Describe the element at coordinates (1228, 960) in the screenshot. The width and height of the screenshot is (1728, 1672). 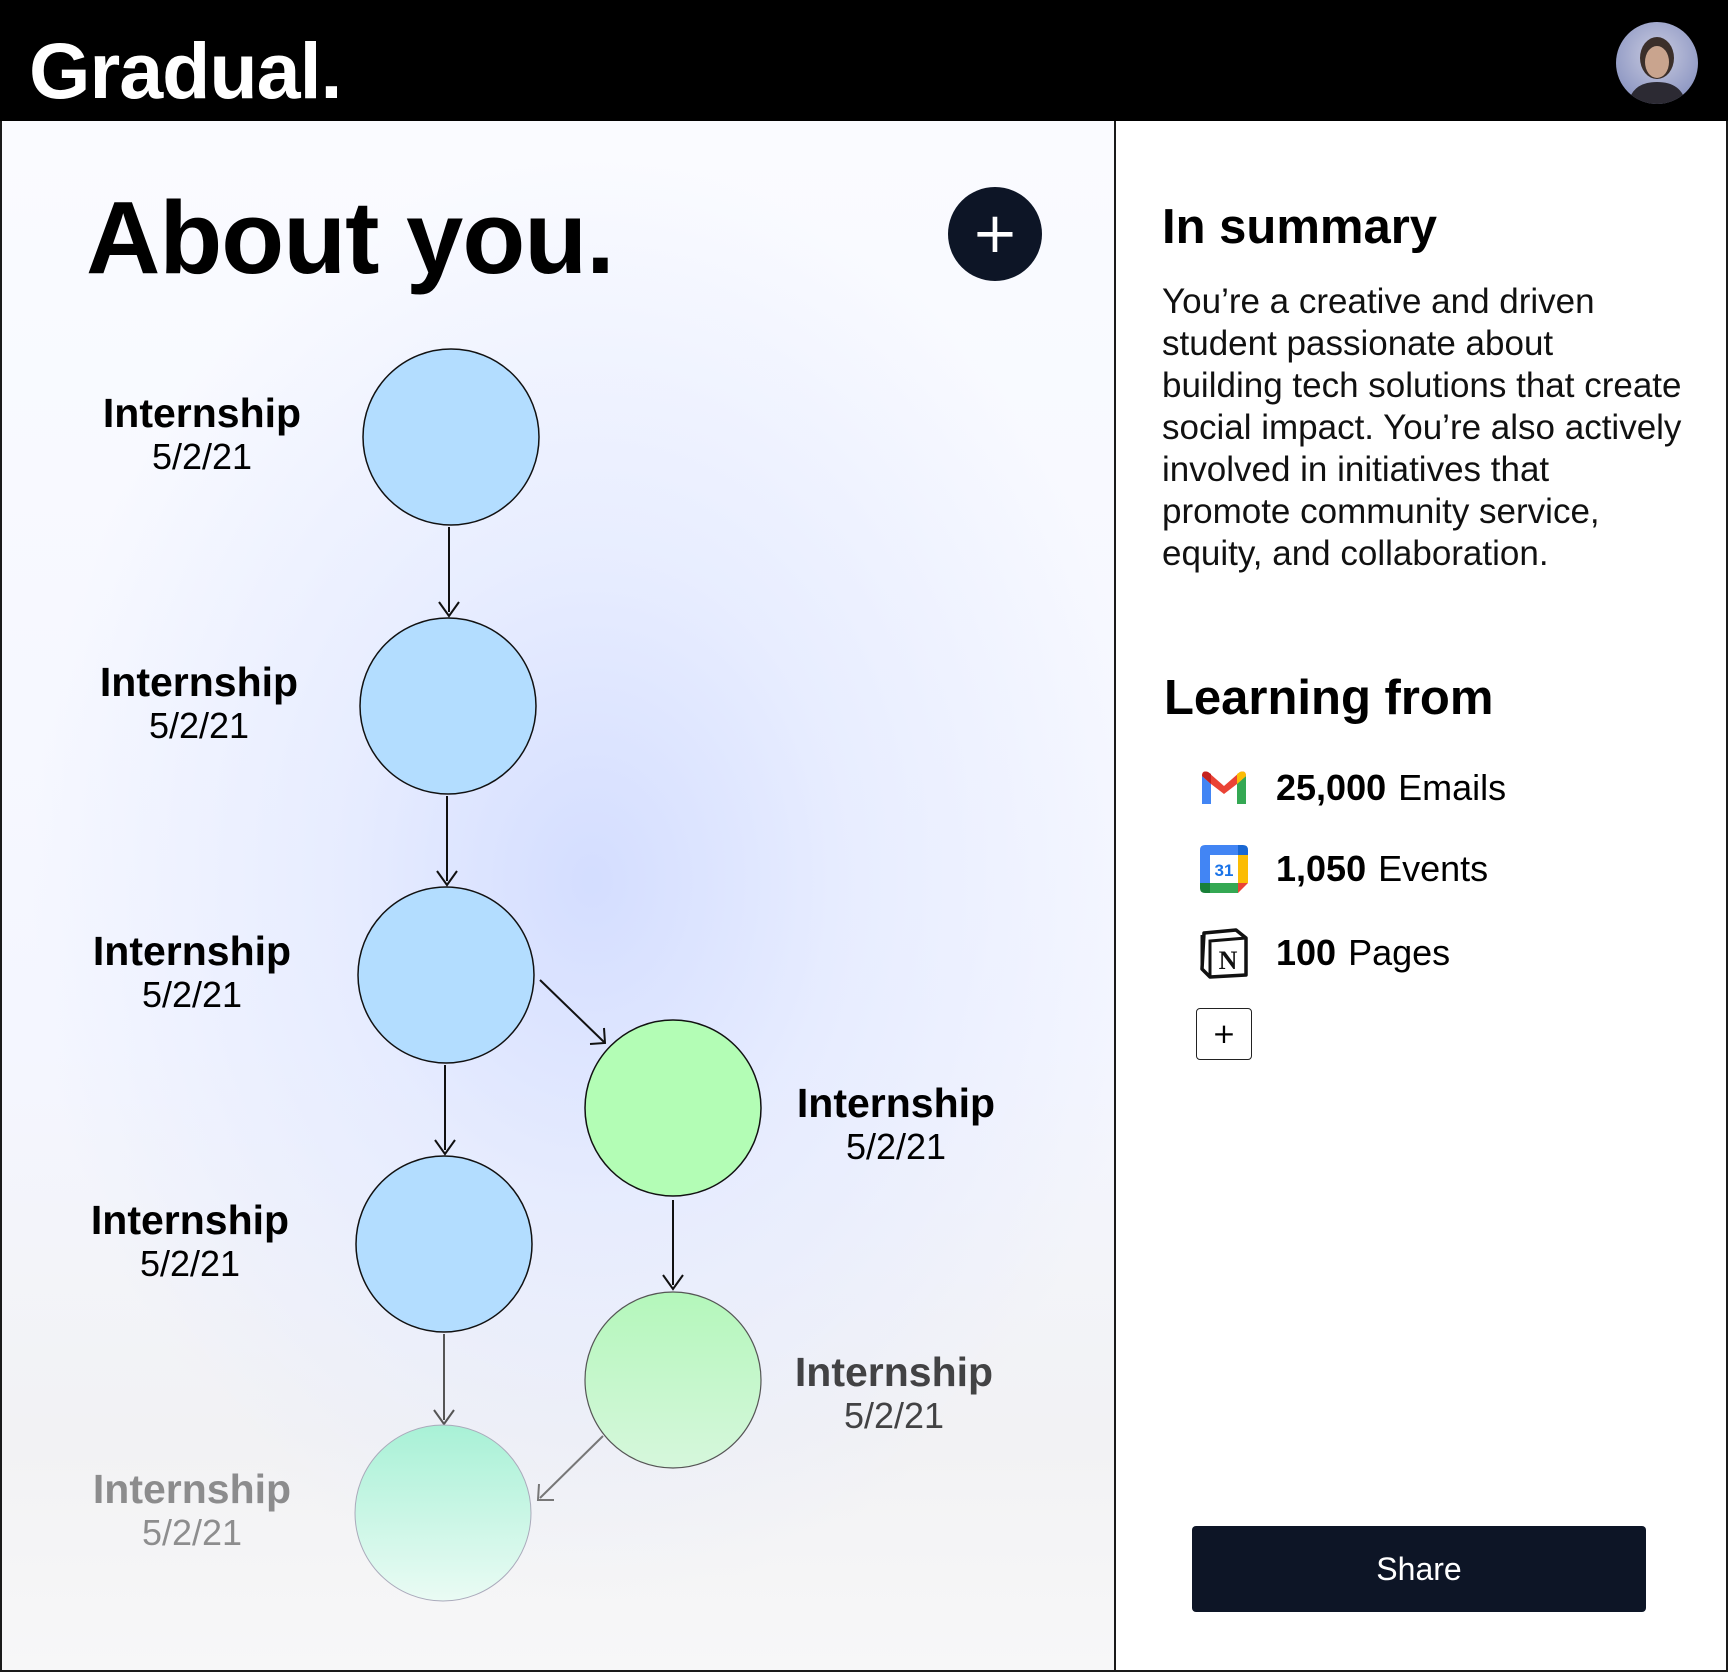
I see `svg-text: N` at that location.